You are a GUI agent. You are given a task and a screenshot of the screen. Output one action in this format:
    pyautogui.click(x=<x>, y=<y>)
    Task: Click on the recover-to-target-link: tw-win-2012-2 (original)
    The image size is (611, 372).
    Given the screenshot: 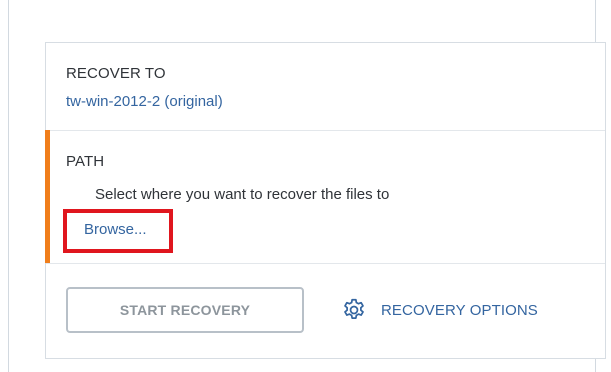 What is the action you would take?
    pyautogui.click(x=144, y=101)
    